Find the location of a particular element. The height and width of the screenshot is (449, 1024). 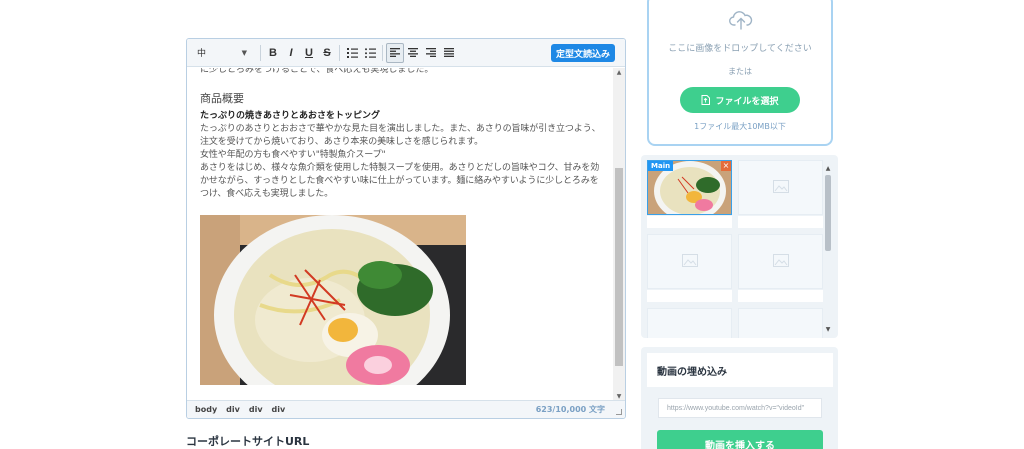

cloud-upload-icon is located at coordinates (741, 20).